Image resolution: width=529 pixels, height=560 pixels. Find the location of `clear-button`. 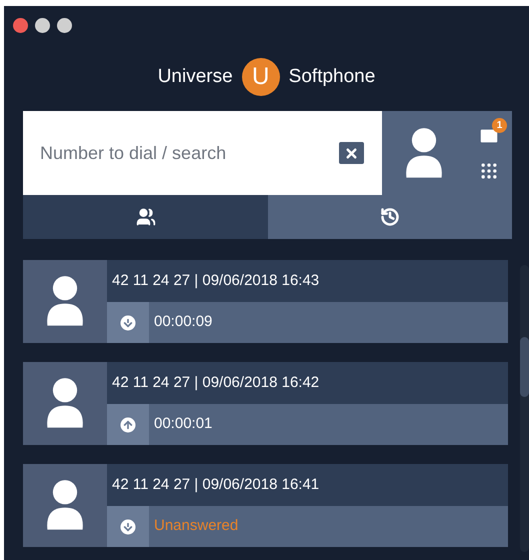

clear-button is located at coordinates (351, 153).